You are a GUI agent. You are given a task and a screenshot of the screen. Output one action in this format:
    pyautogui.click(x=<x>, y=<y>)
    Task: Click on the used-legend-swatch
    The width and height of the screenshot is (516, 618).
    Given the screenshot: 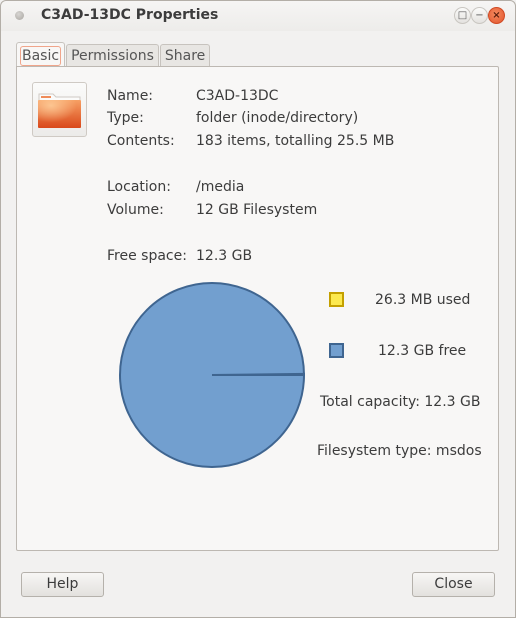 What is the action you would take?
    pyautogui.click(x=336, y=299)
    